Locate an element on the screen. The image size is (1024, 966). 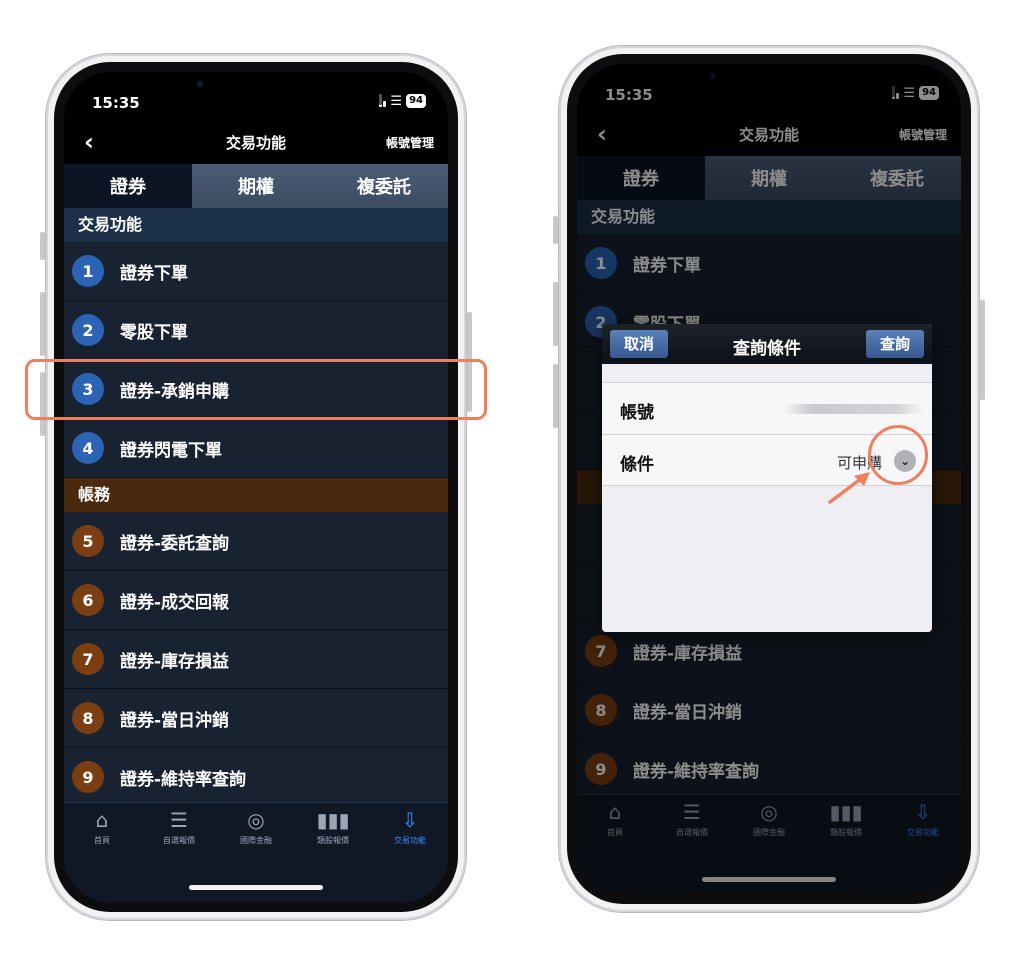
section-accounts: 帳務 is located at coordinates (256, 495).